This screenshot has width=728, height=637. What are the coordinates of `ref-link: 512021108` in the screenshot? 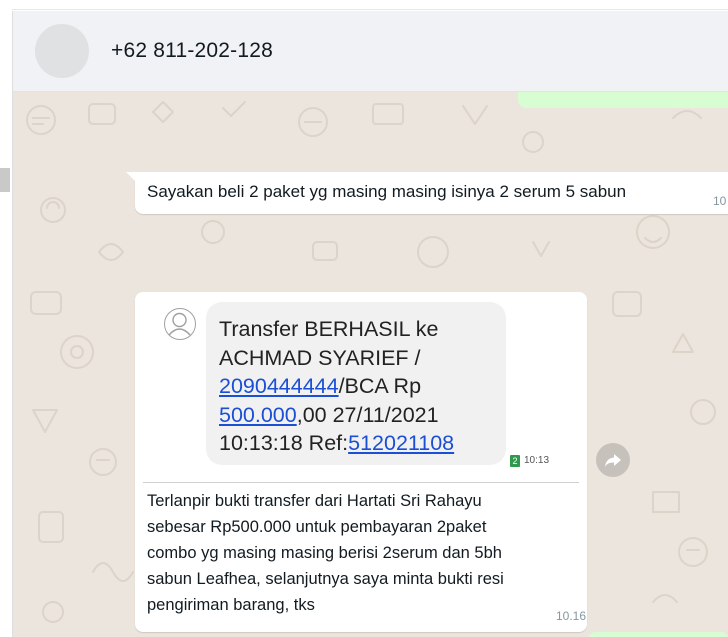 It's located at (401, 443).